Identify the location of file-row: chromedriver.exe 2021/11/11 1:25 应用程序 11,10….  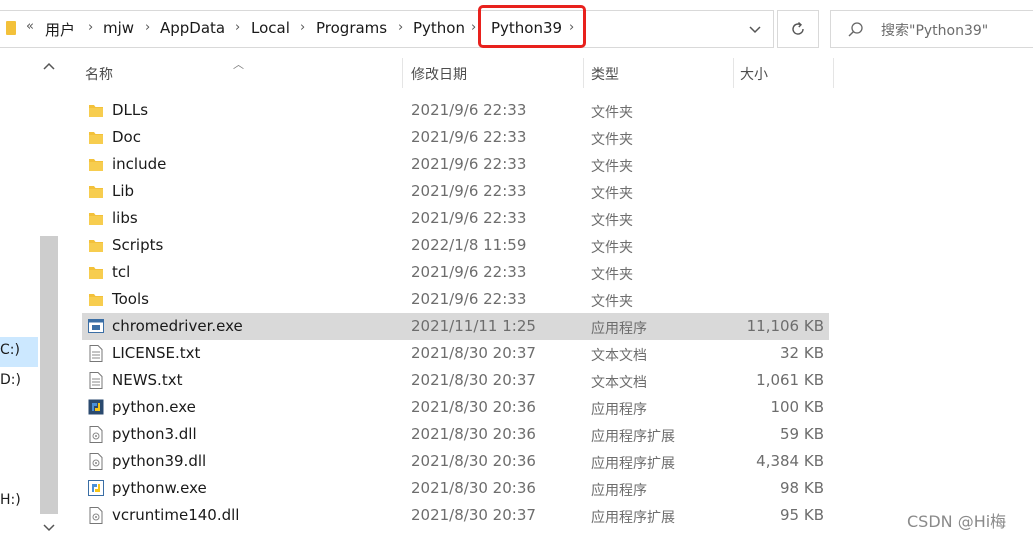
(455, 326).